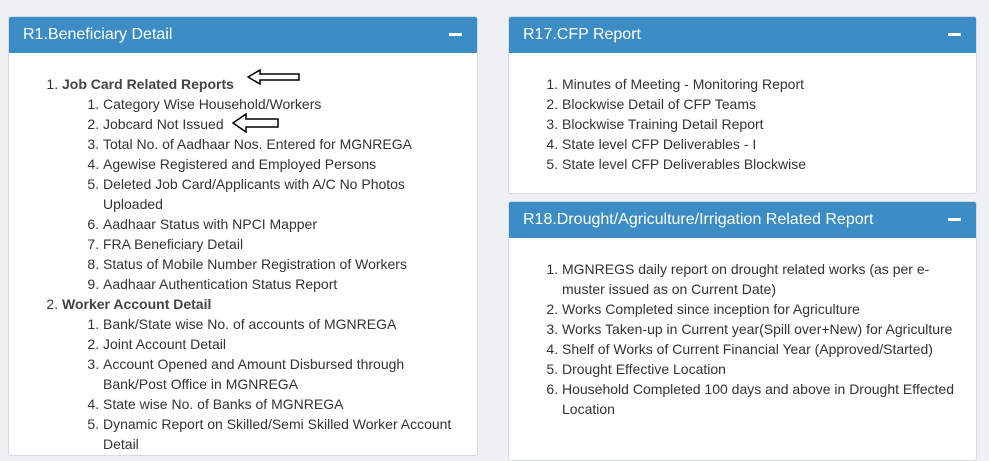  What do you see at coordinates (769, 84) in the screenshot?
I see `report-link: Minutes of Meeting - Monitoring Report` at bounding box center [769, 84].